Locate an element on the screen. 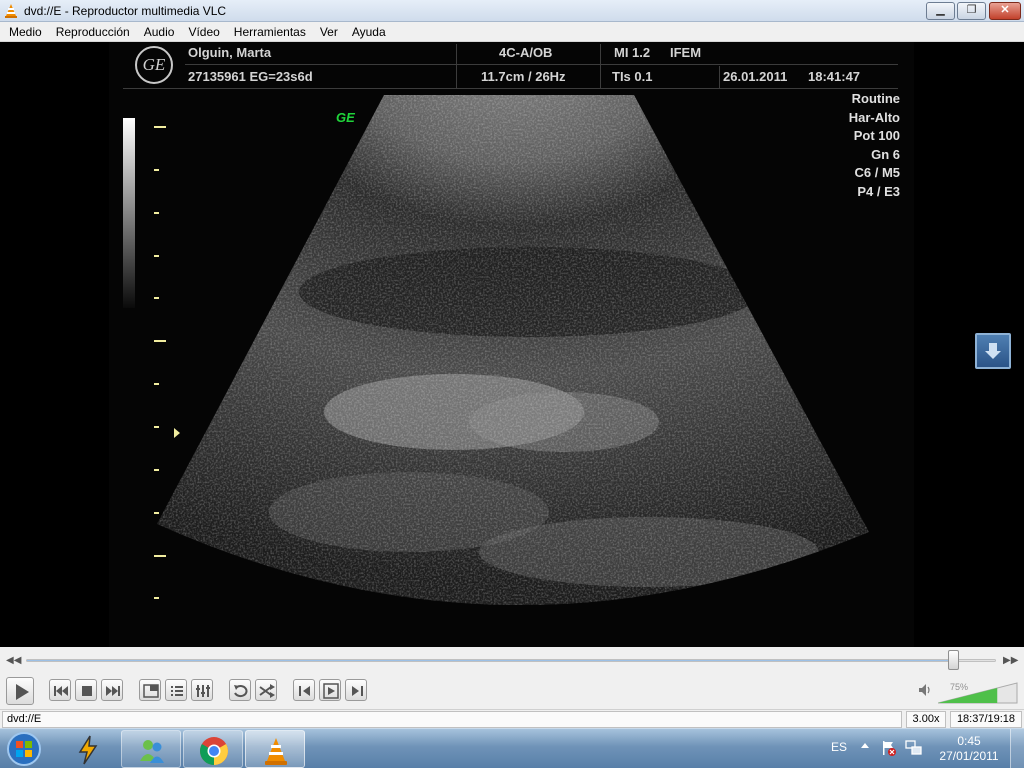  show-desktop-button is located at coordinates (1017, 748).